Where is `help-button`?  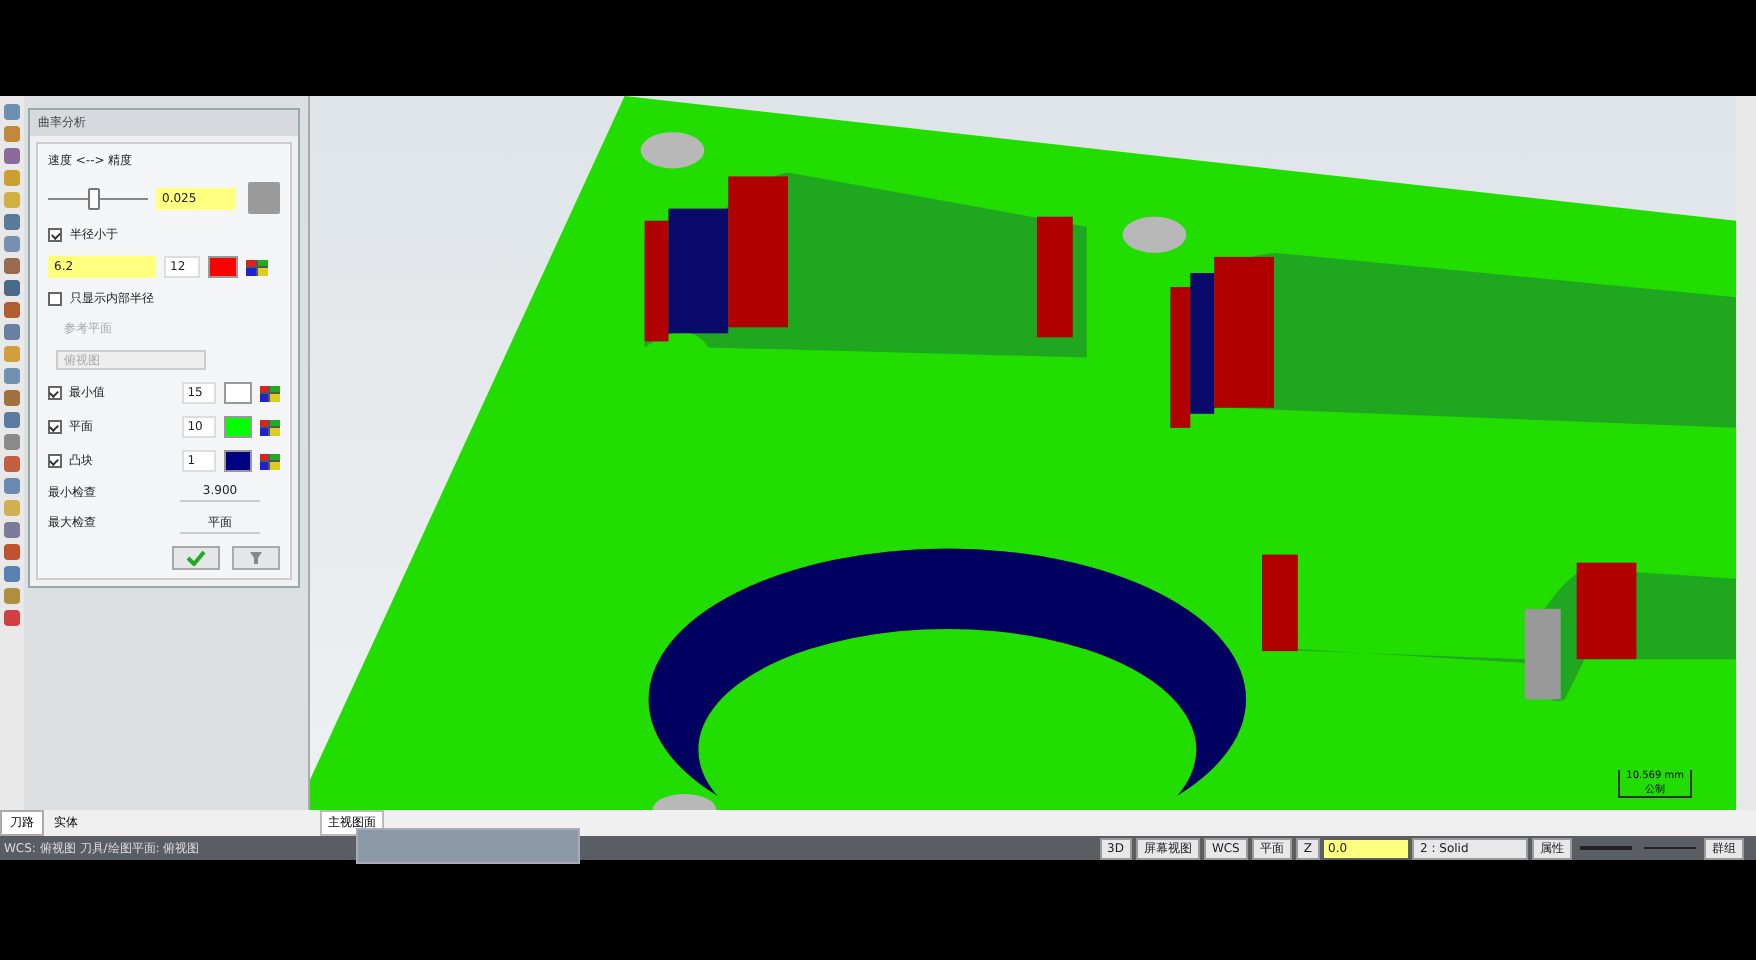
help-button is located at coordinates (256, 558).